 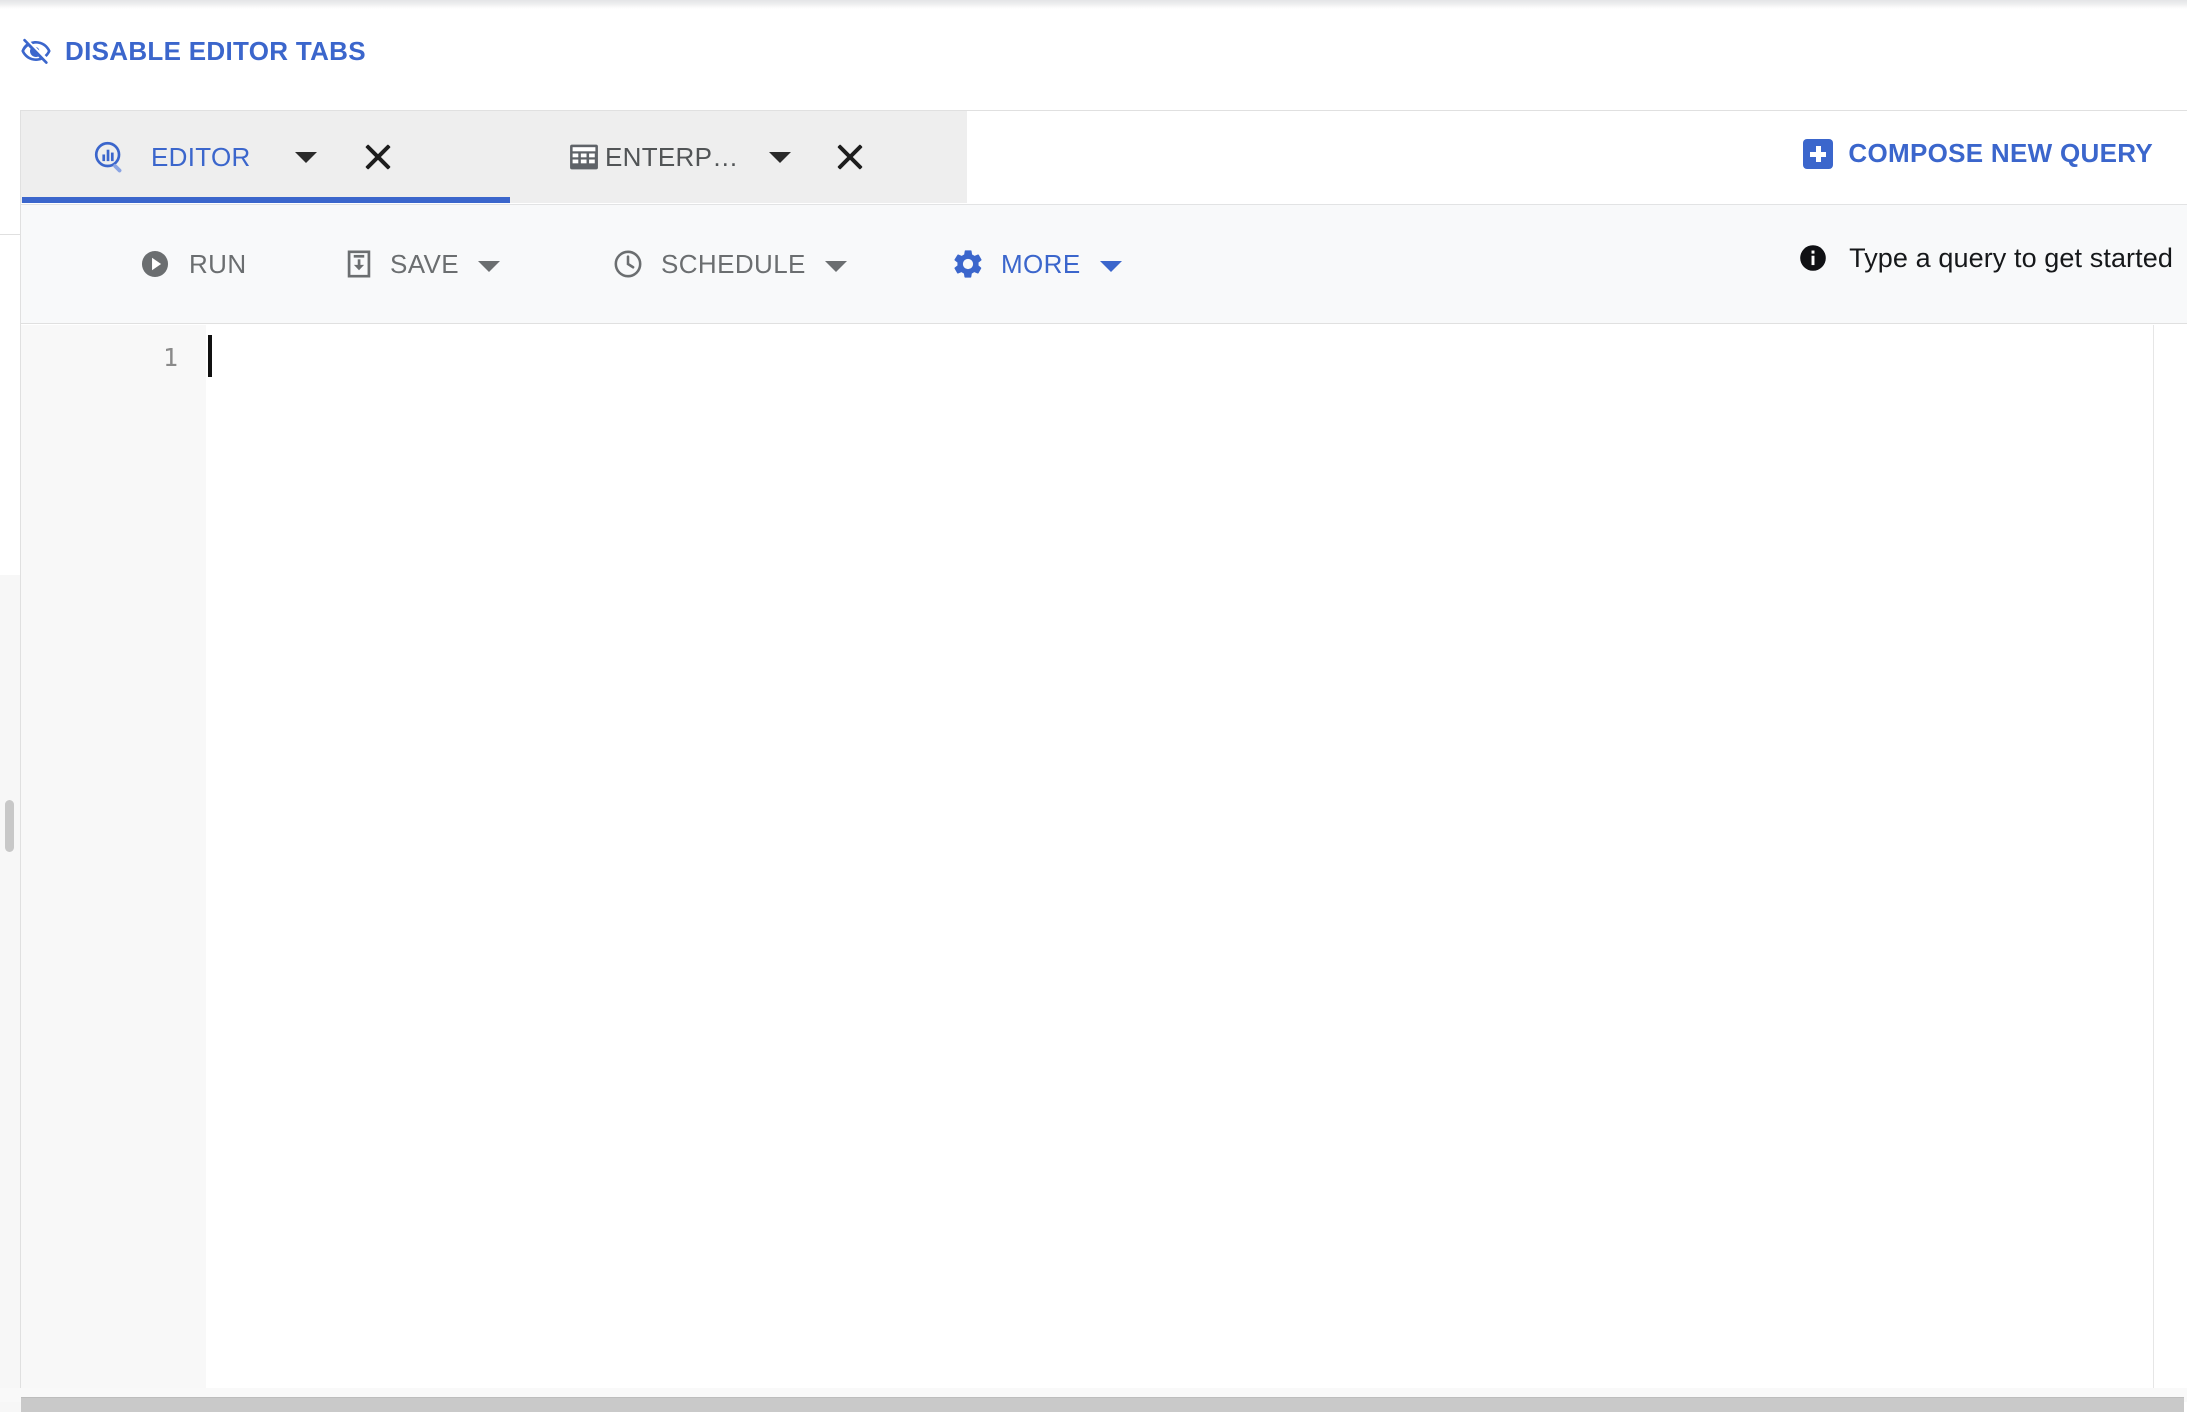 I want to click on query-status: Type a query to get started, so click(x=1985, y=258).